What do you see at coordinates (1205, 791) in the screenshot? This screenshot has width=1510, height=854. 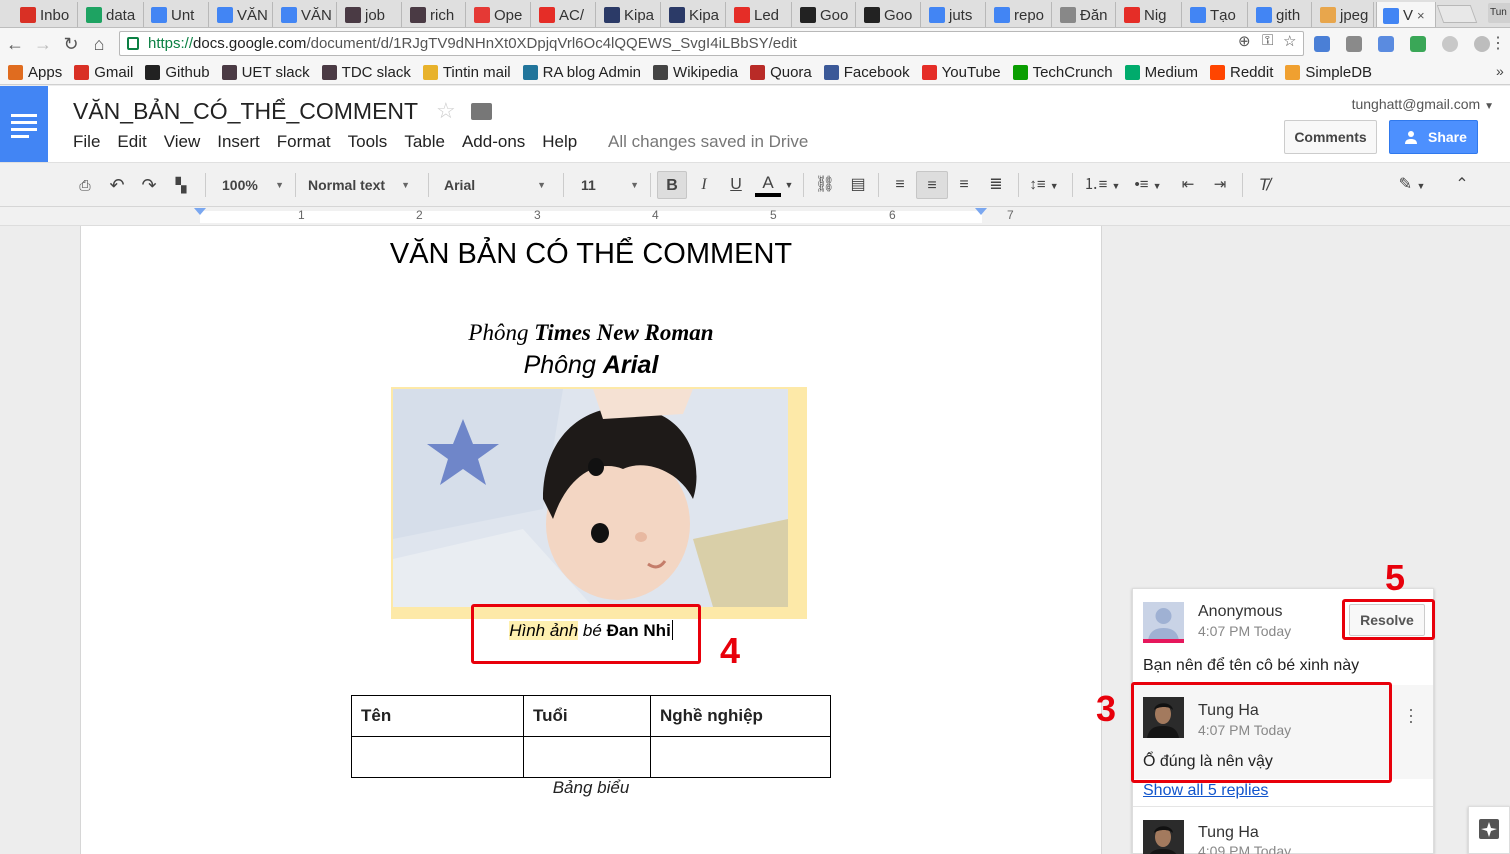 I see `show-all-replies-link: Show all 5 replies` at bounding box center [1205, 791].